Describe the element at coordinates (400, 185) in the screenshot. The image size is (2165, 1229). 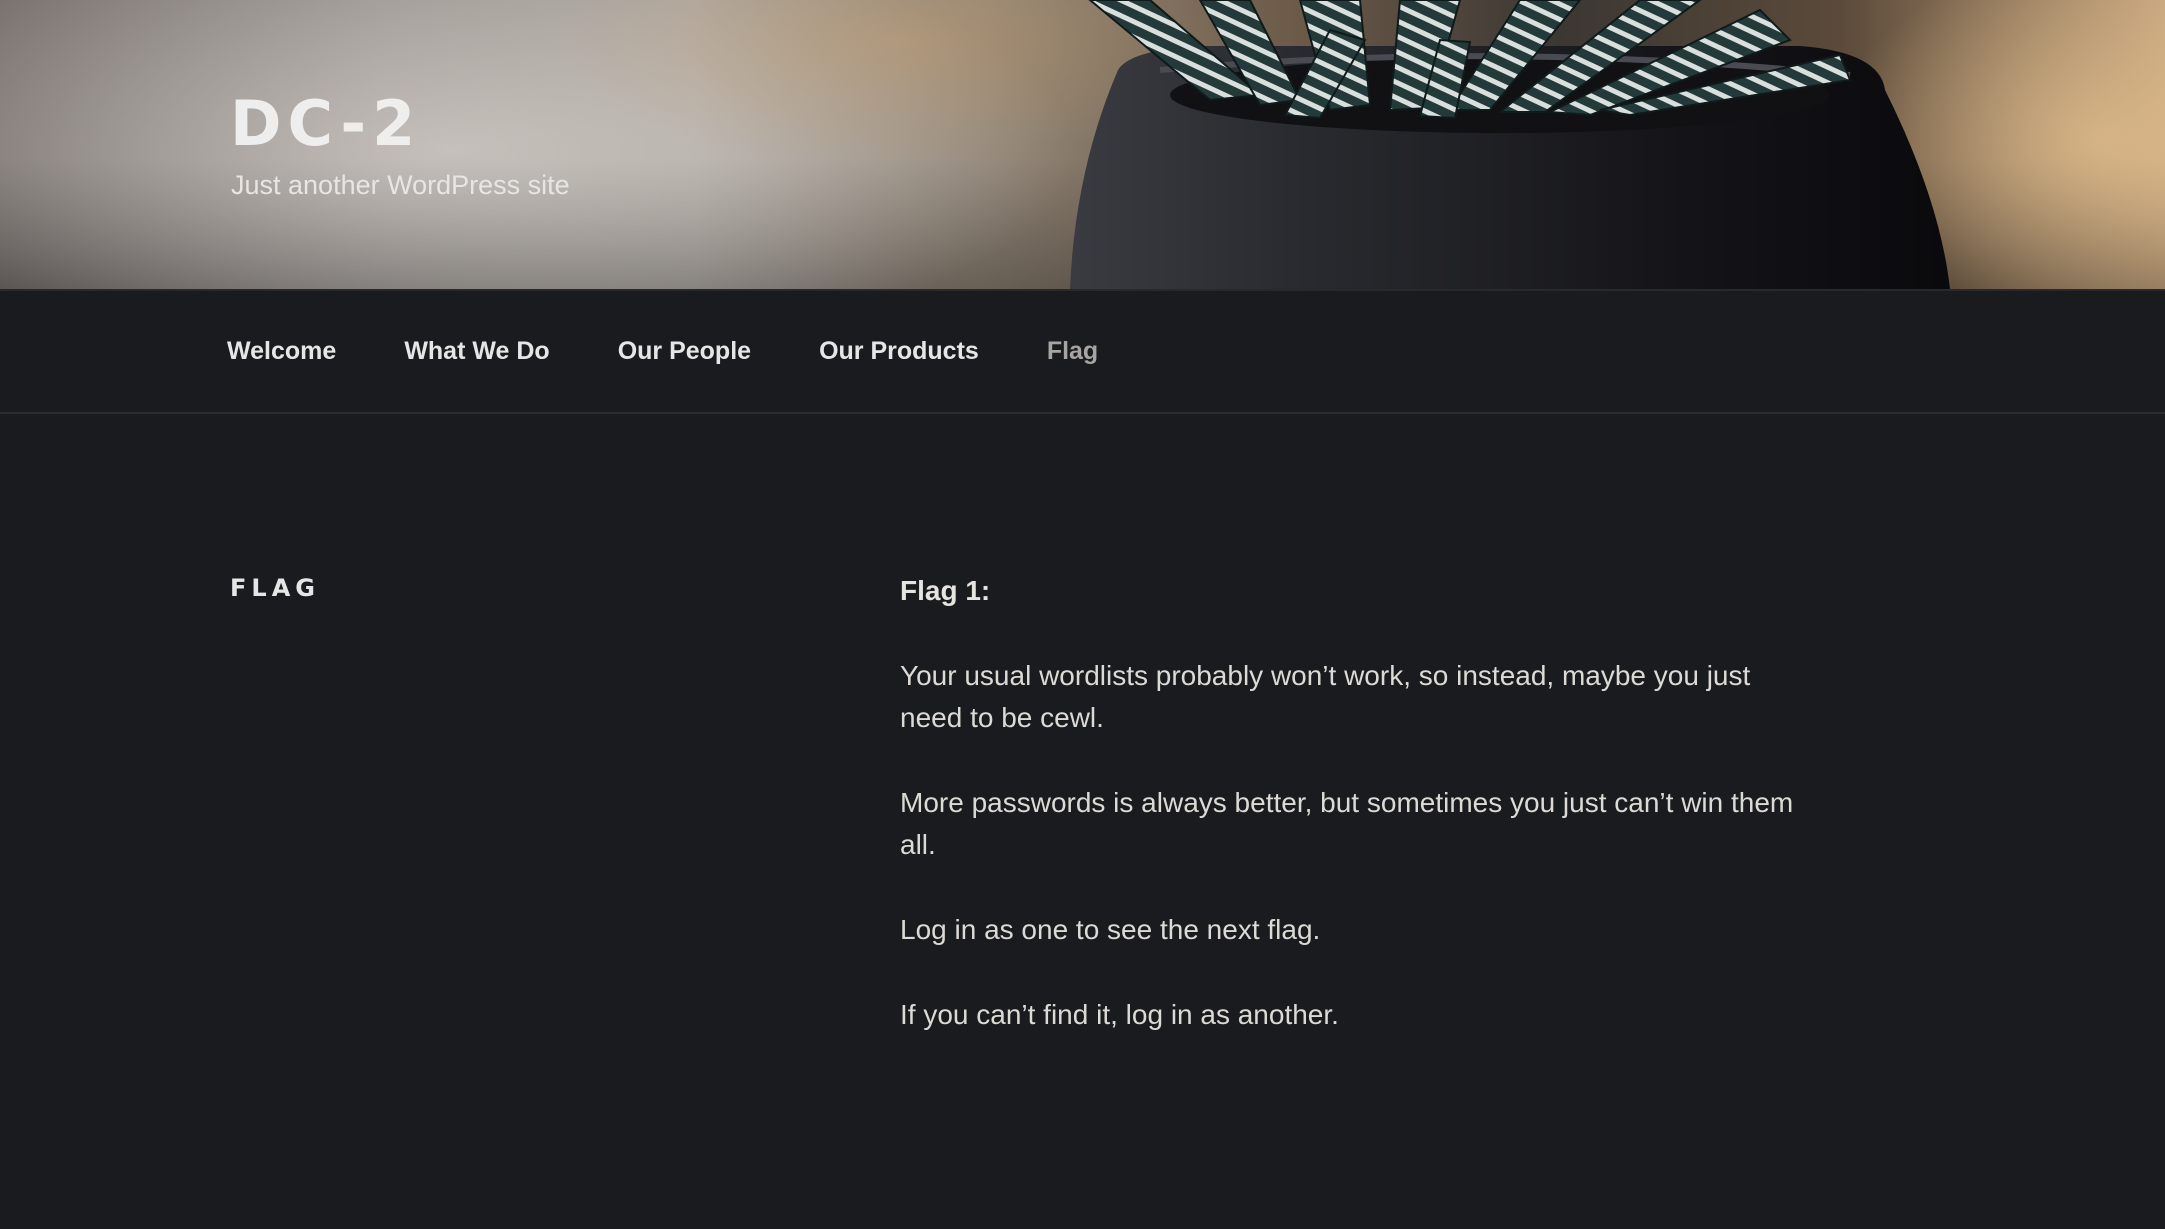
I see `site-tagline: Just another WordPress site` at that location.